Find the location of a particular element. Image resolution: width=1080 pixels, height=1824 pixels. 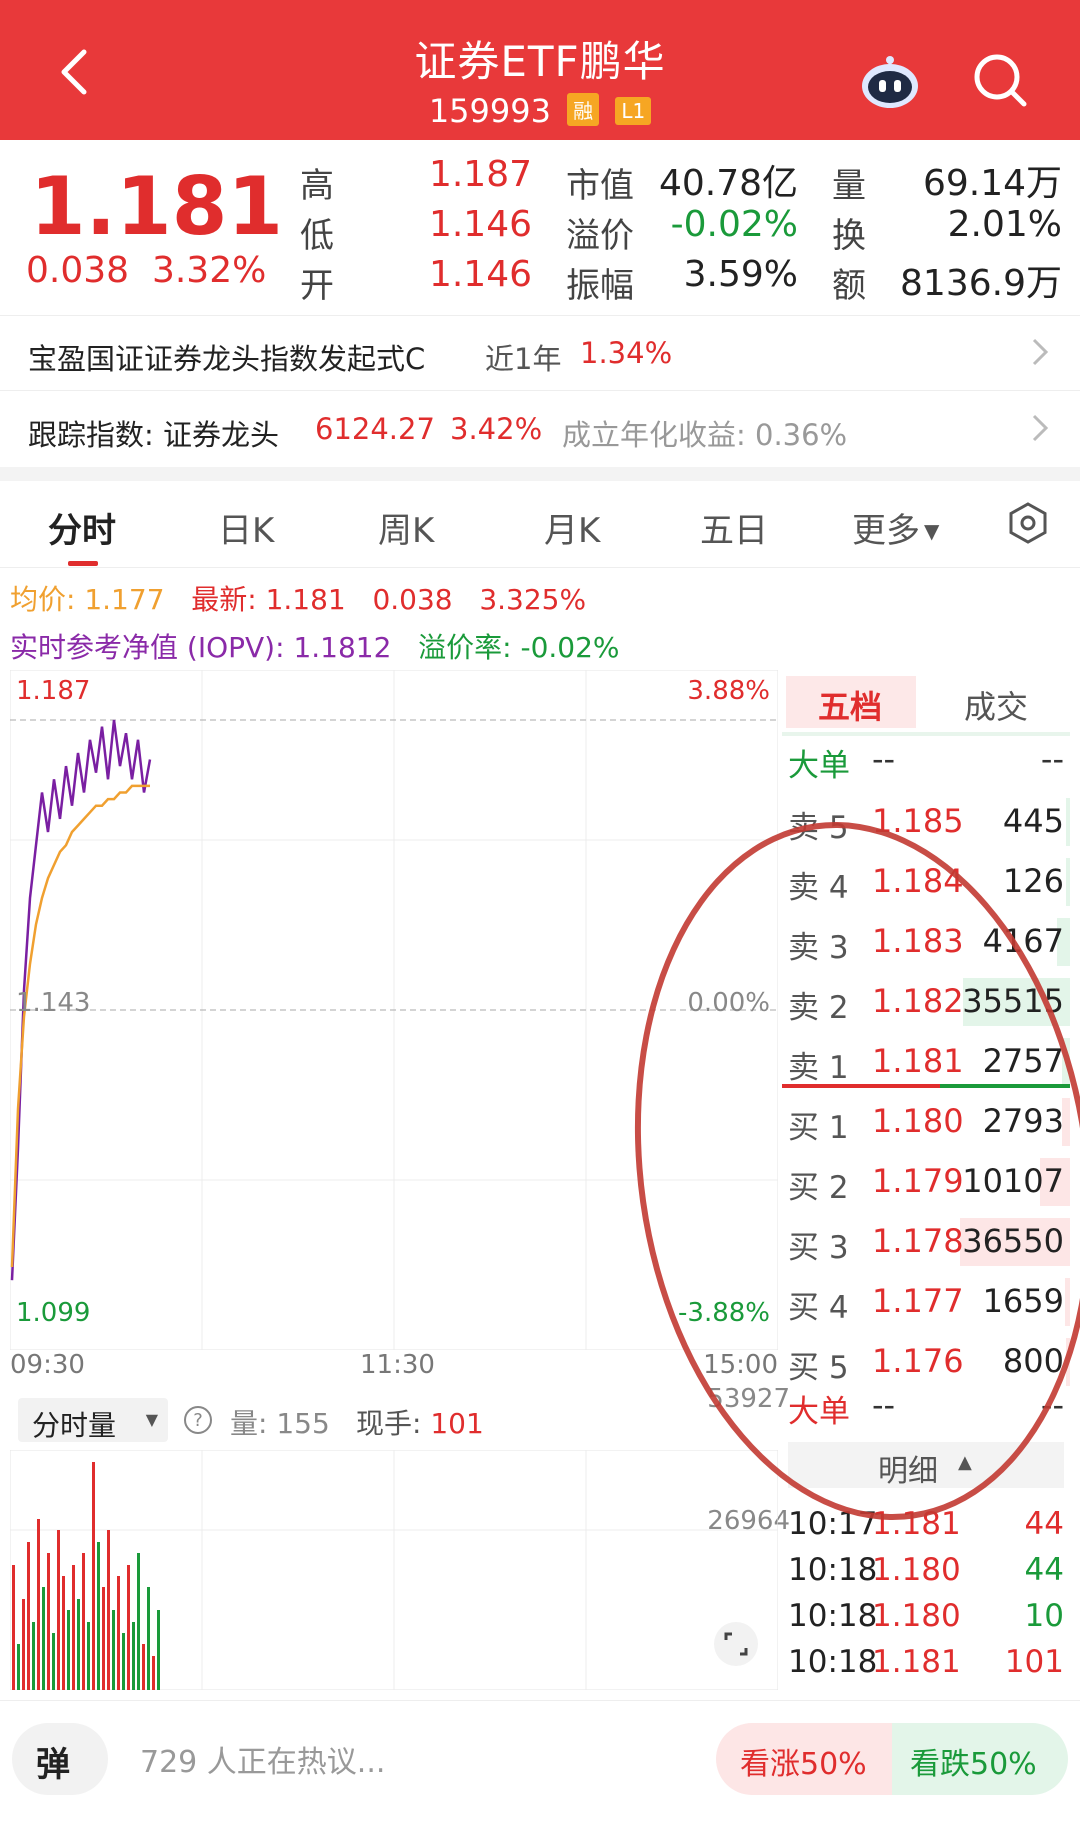

tab-five-levels: 五档 is located at coordinates (851, 702).